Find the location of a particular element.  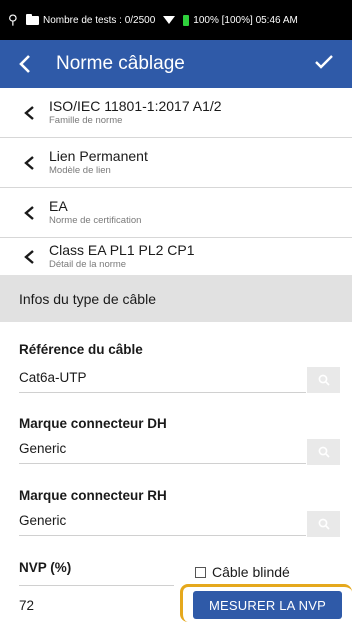

back-button is located at coordinates (29, 64).